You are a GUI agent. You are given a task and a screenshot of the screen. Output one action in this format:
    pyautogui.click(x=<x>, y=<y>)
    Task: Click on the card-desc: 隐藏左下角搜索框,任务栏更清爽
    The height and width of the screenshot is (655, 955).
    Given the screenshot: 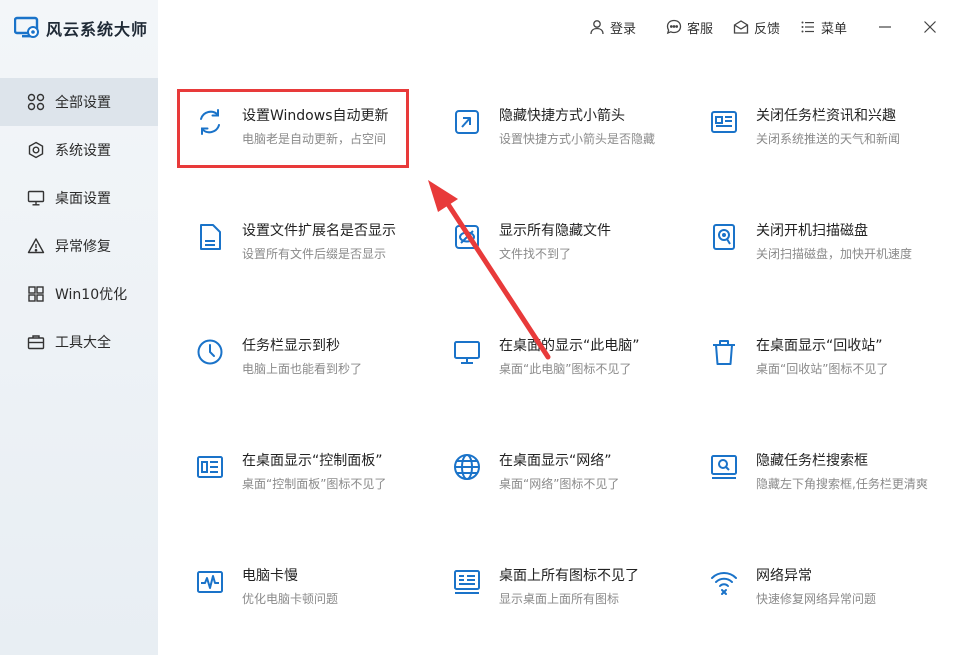 What is the action you would take?
    pyautogui.click(x=842, y=484)
    